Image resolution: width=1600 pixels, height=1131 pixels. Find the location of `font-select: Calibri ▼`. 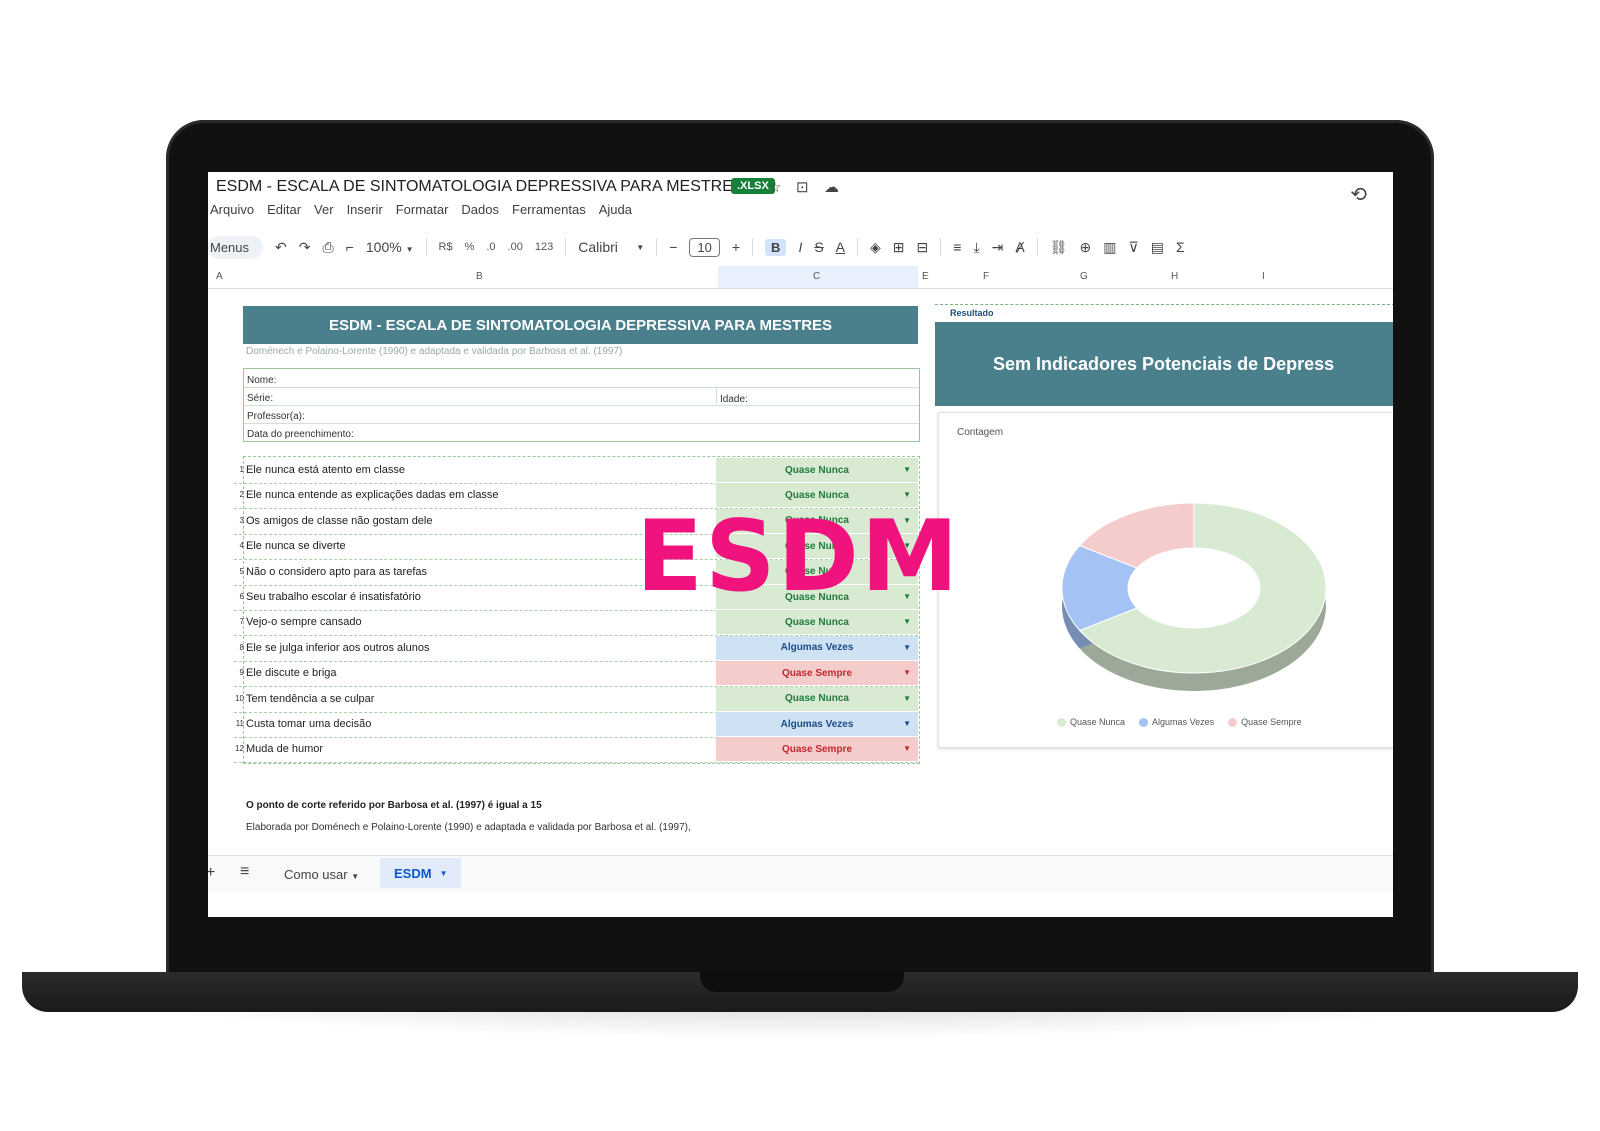

font-select: Calibri ▼ is located at coordinates (611, 247).